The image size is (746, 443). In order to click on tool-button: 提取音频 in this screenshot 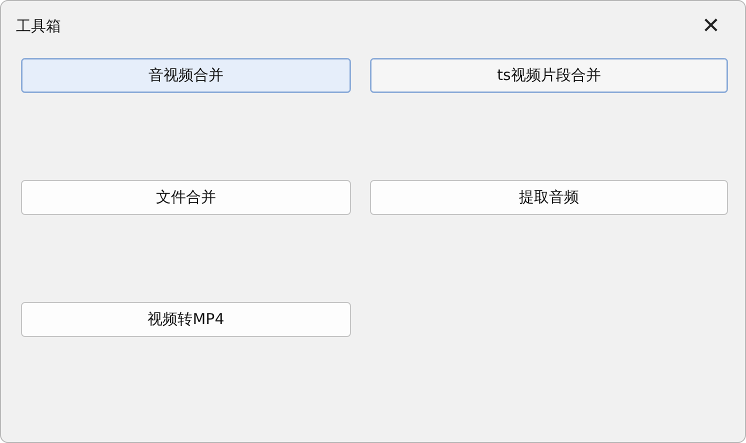, I will do `click(549, 197)`.